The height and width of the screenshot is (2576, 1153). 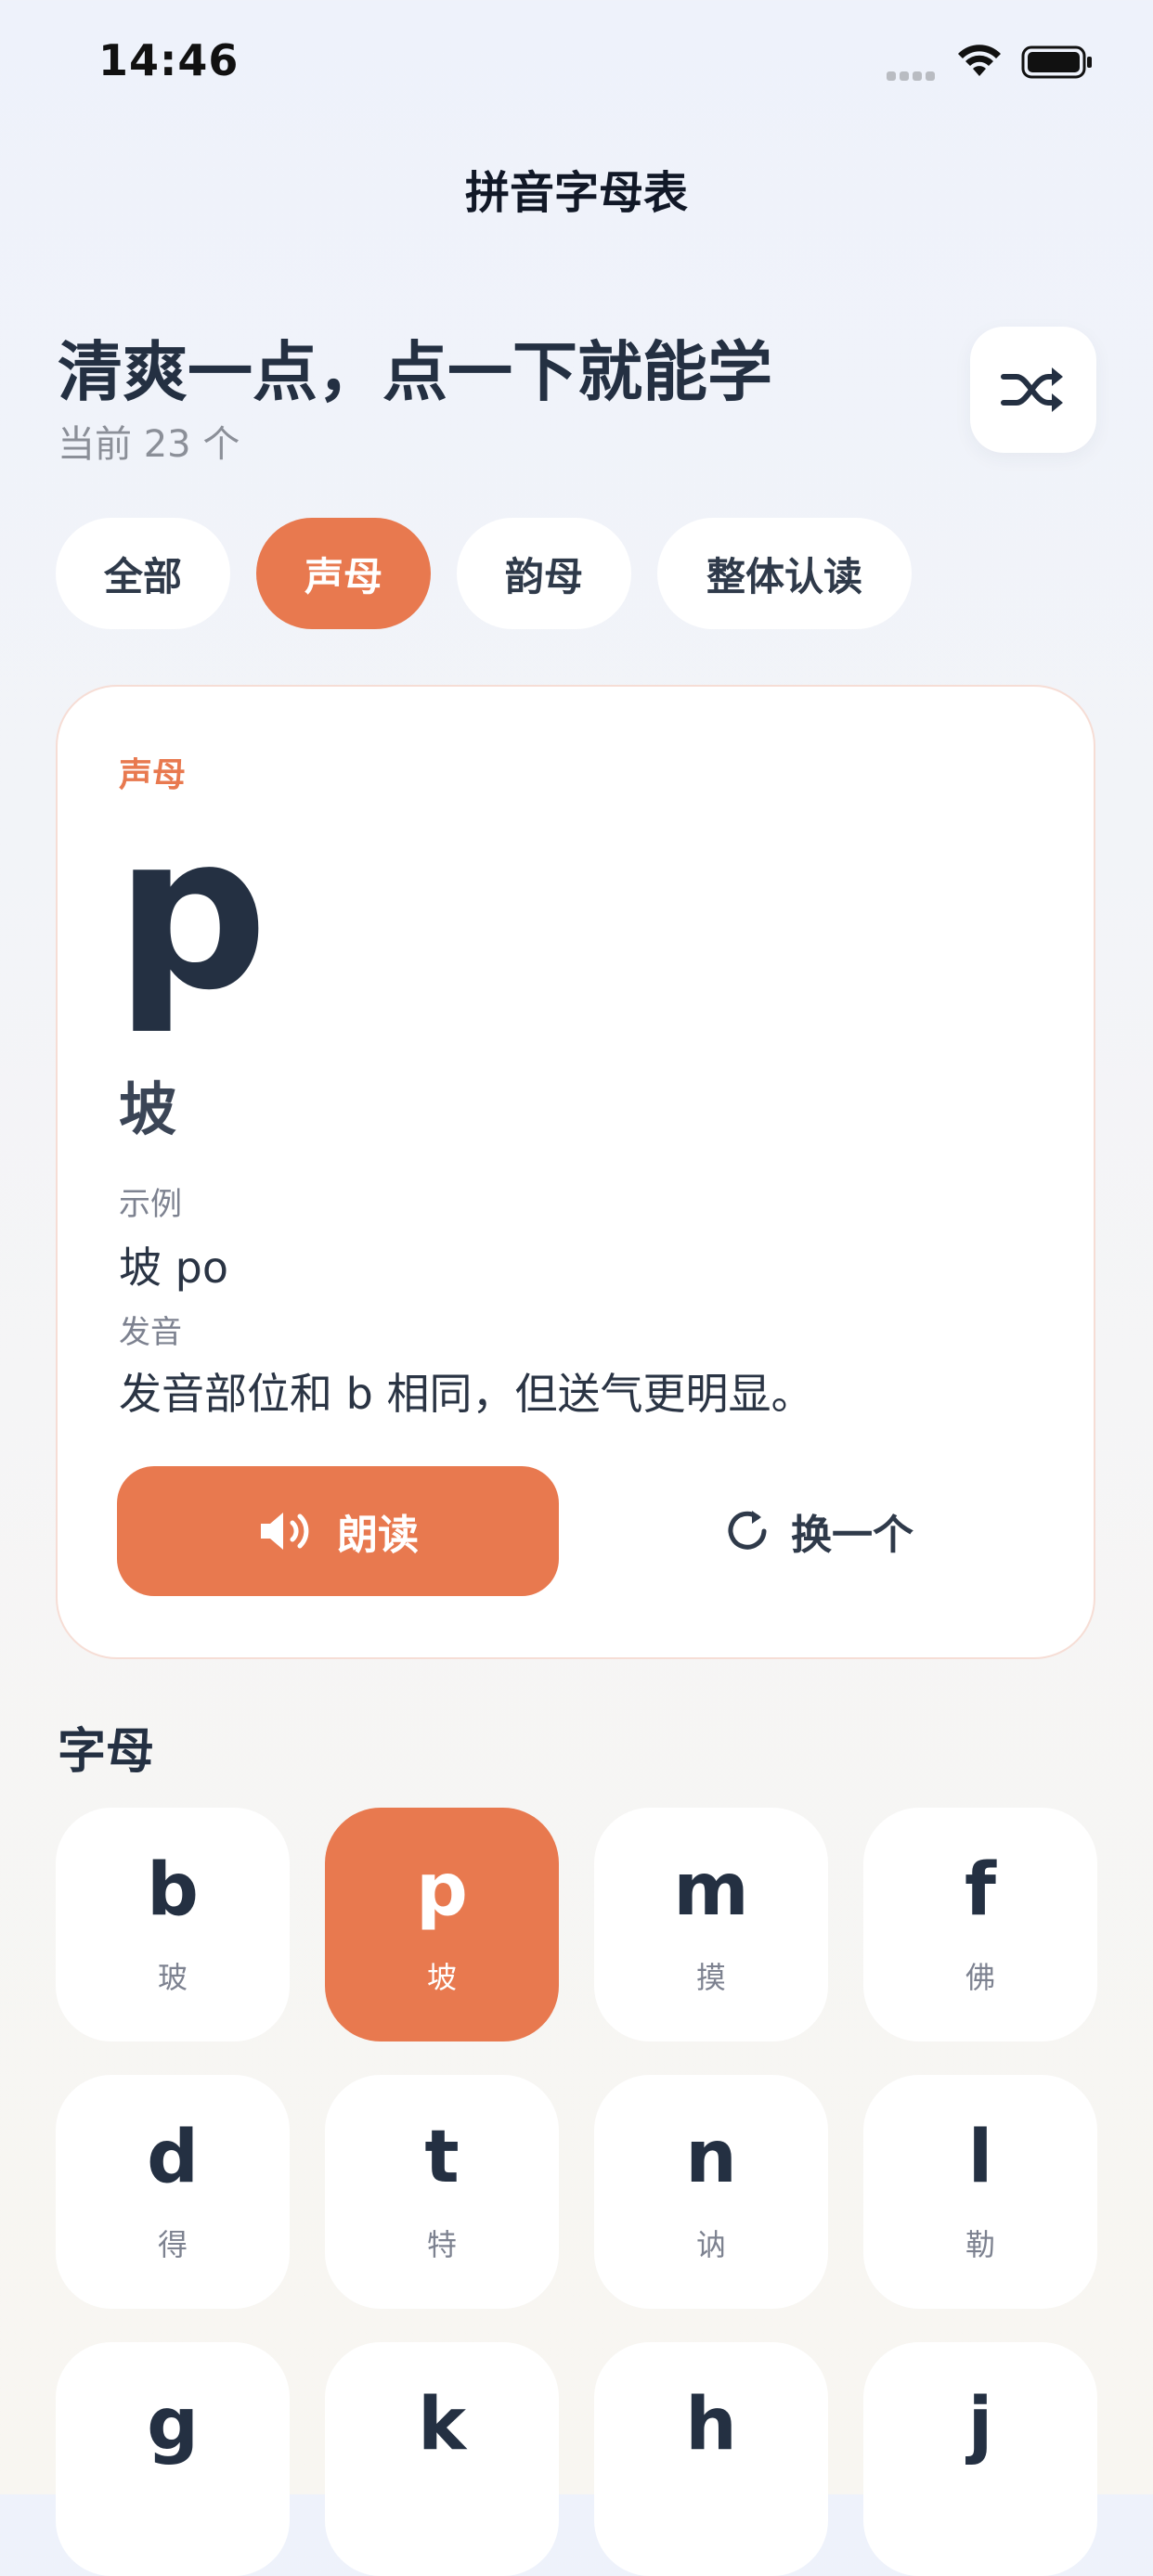 I want to click on tab-finals: 韵母, so click(x=544, y=573).